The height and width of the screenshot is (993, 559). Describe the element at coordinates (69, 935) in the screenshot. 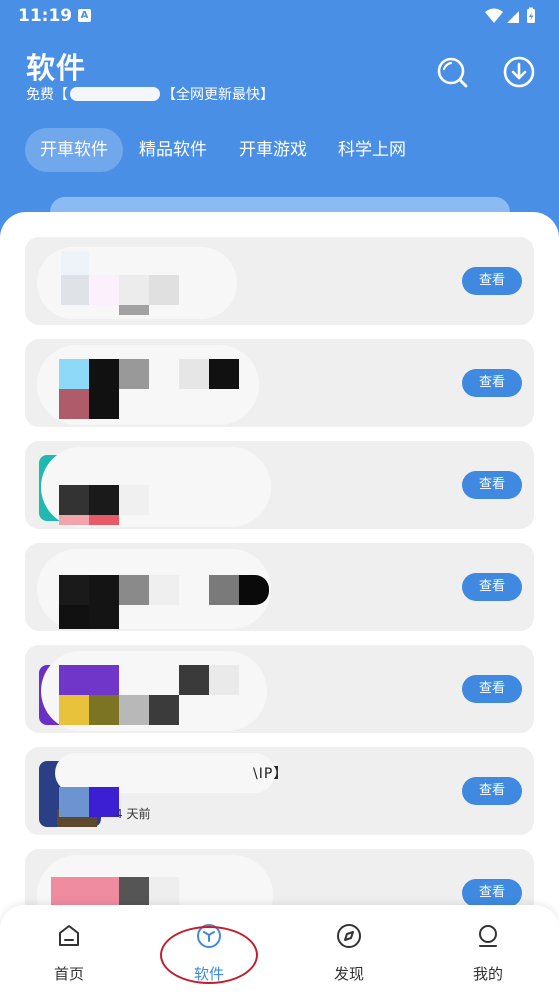

I see `home-icon` at that location.